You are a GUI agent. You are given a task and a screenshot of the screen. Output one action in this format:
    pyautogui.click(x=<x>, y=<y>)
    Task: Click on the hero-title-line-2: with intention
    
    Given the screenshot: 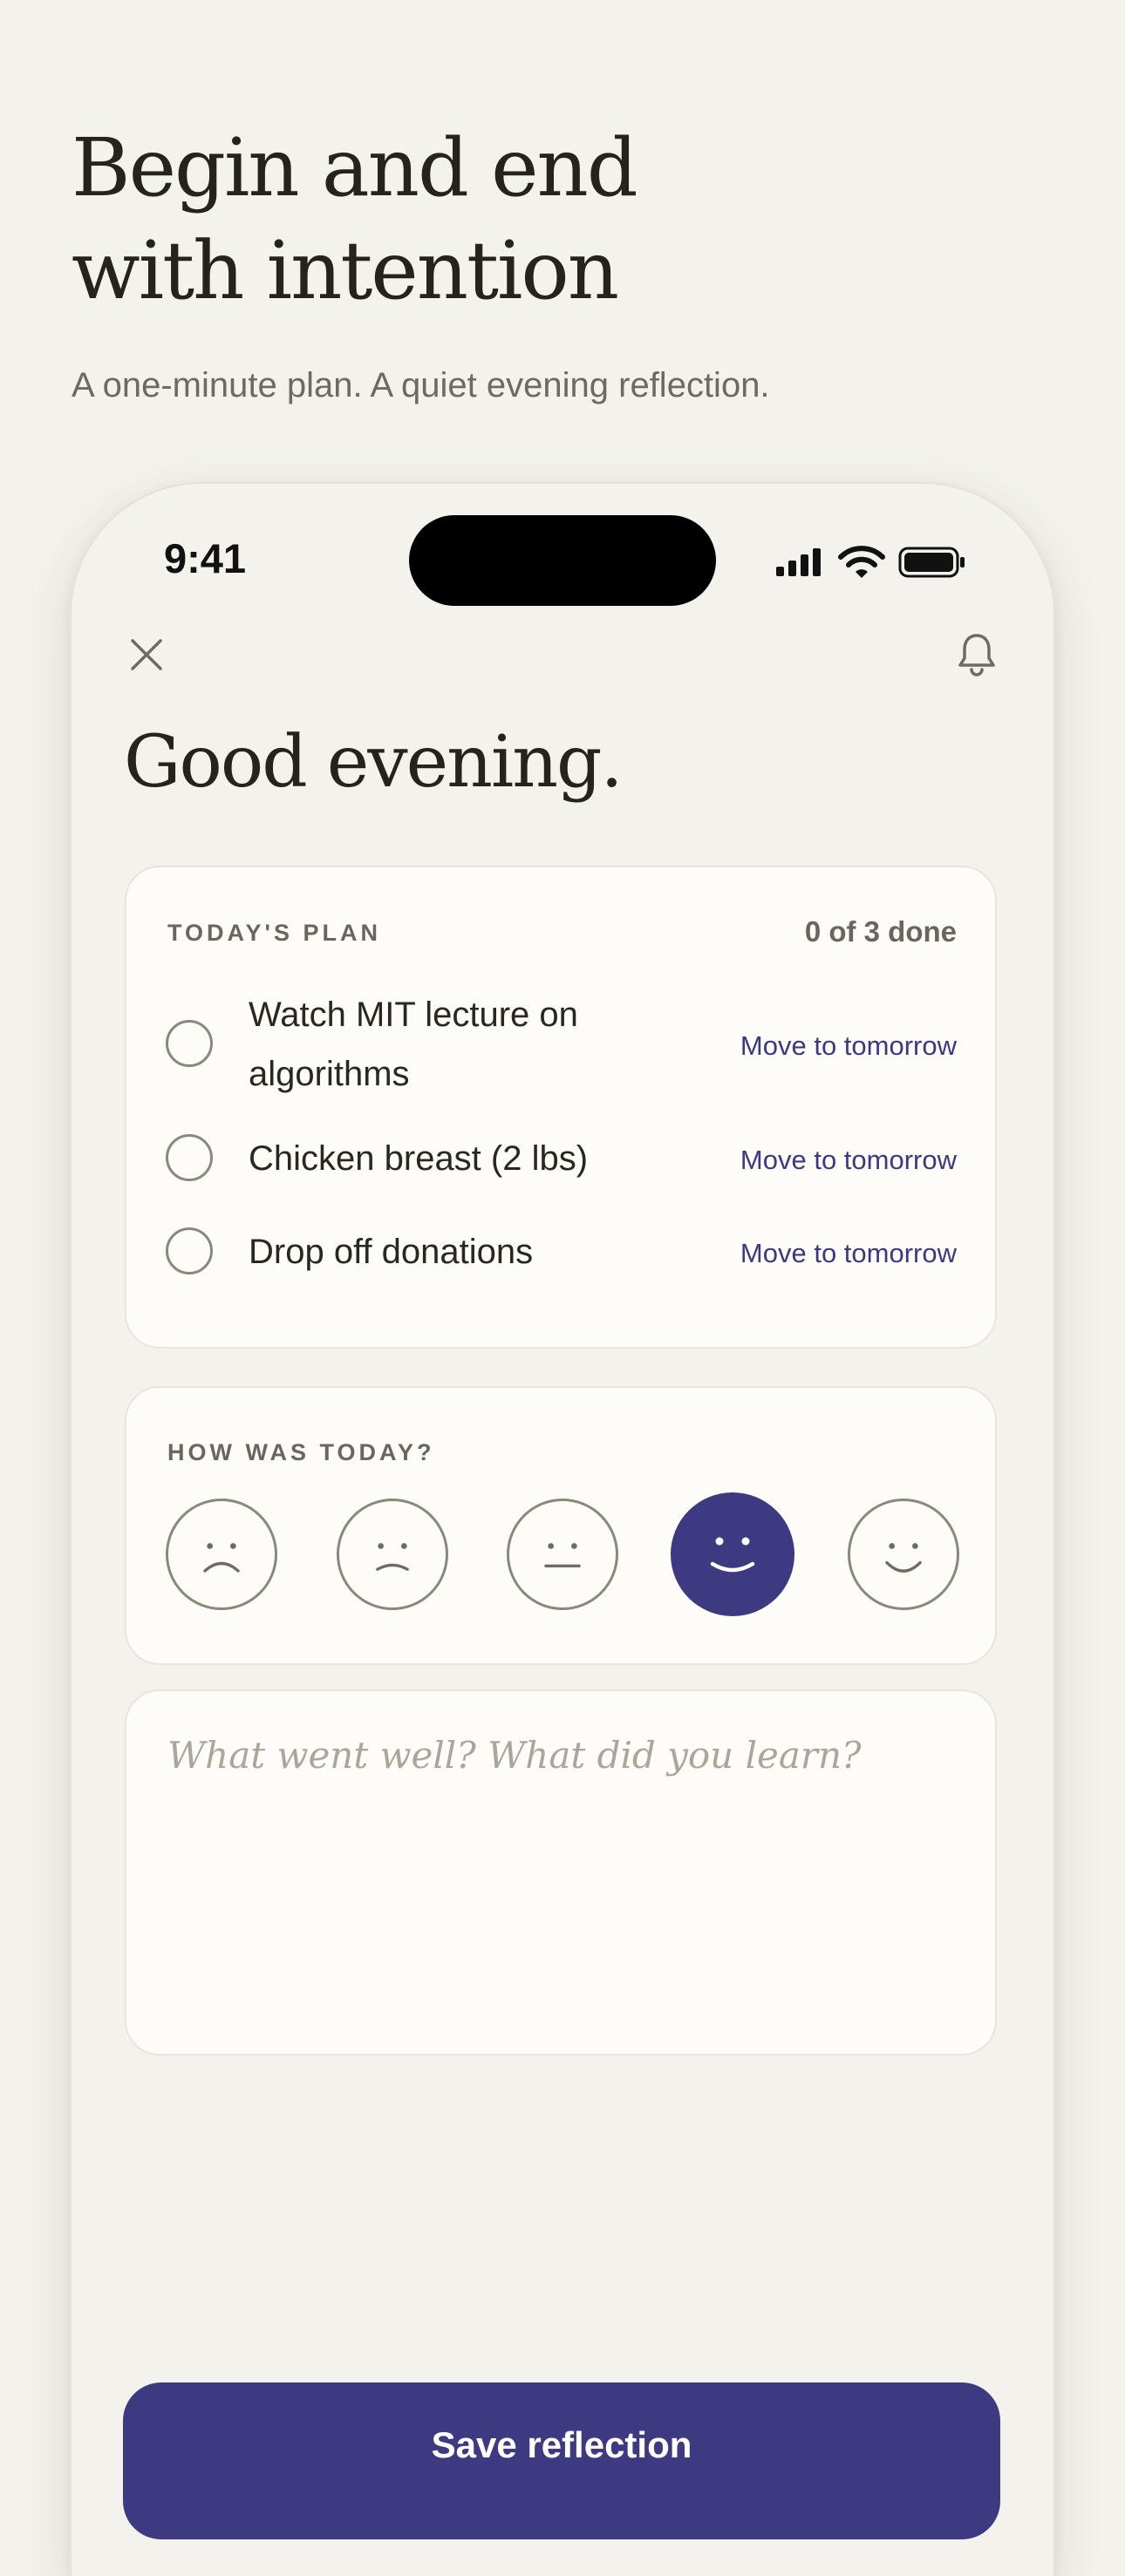 What is the action you would take?
    pyautogui.click(x=345, y=270)
    